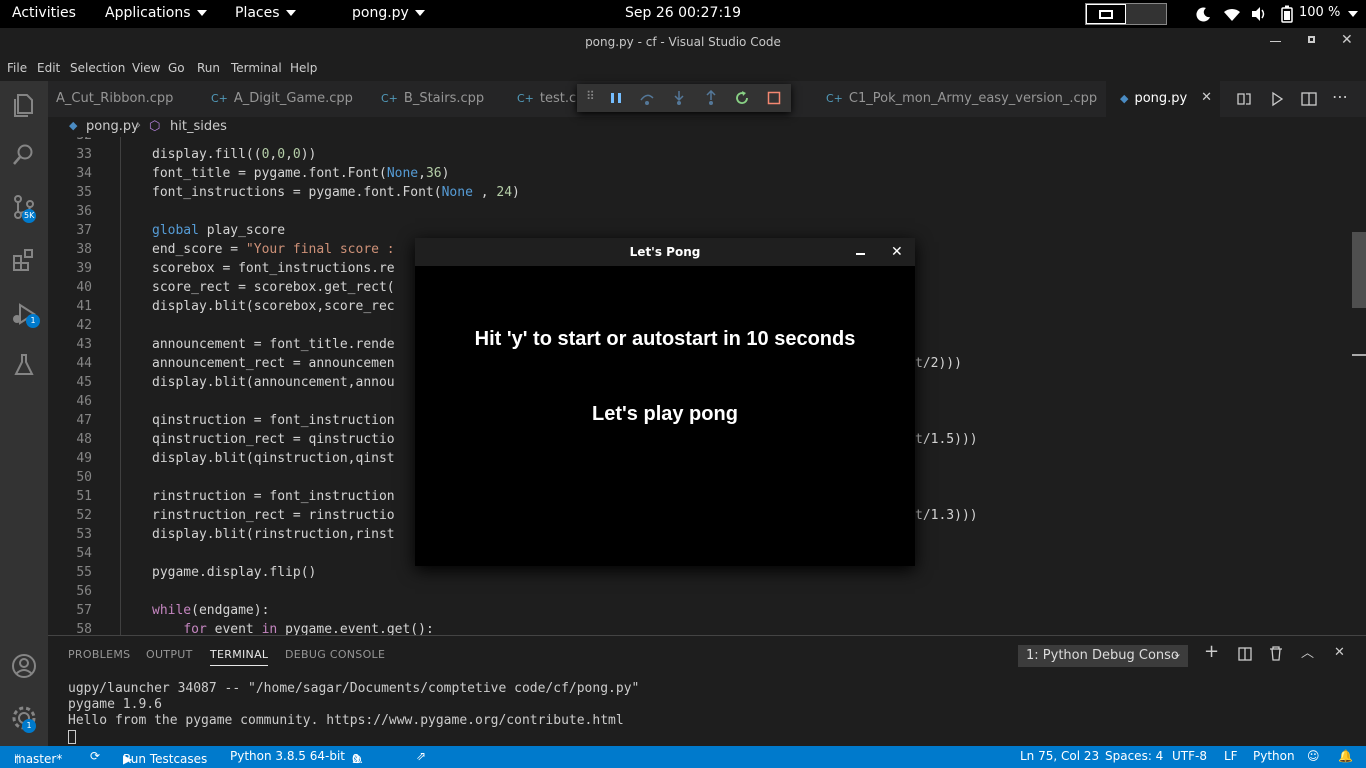  I want to click on testing-flask-icon, so click(24, 365).